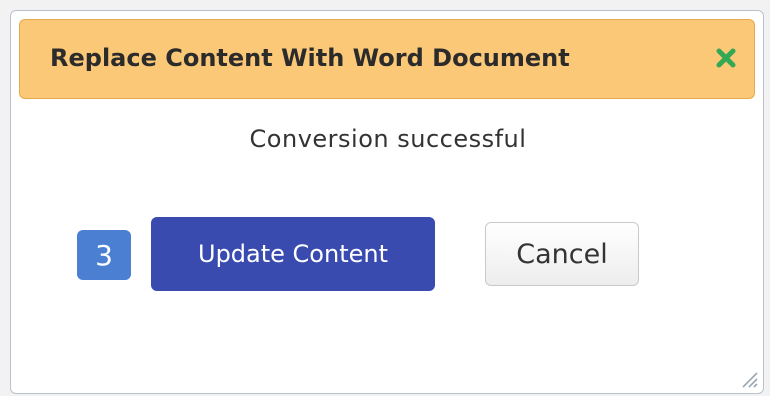  What do you see at coordinates (750, 380) in the screenshot?
I see `resize-grip-icon` at bounding box center [750, 380].